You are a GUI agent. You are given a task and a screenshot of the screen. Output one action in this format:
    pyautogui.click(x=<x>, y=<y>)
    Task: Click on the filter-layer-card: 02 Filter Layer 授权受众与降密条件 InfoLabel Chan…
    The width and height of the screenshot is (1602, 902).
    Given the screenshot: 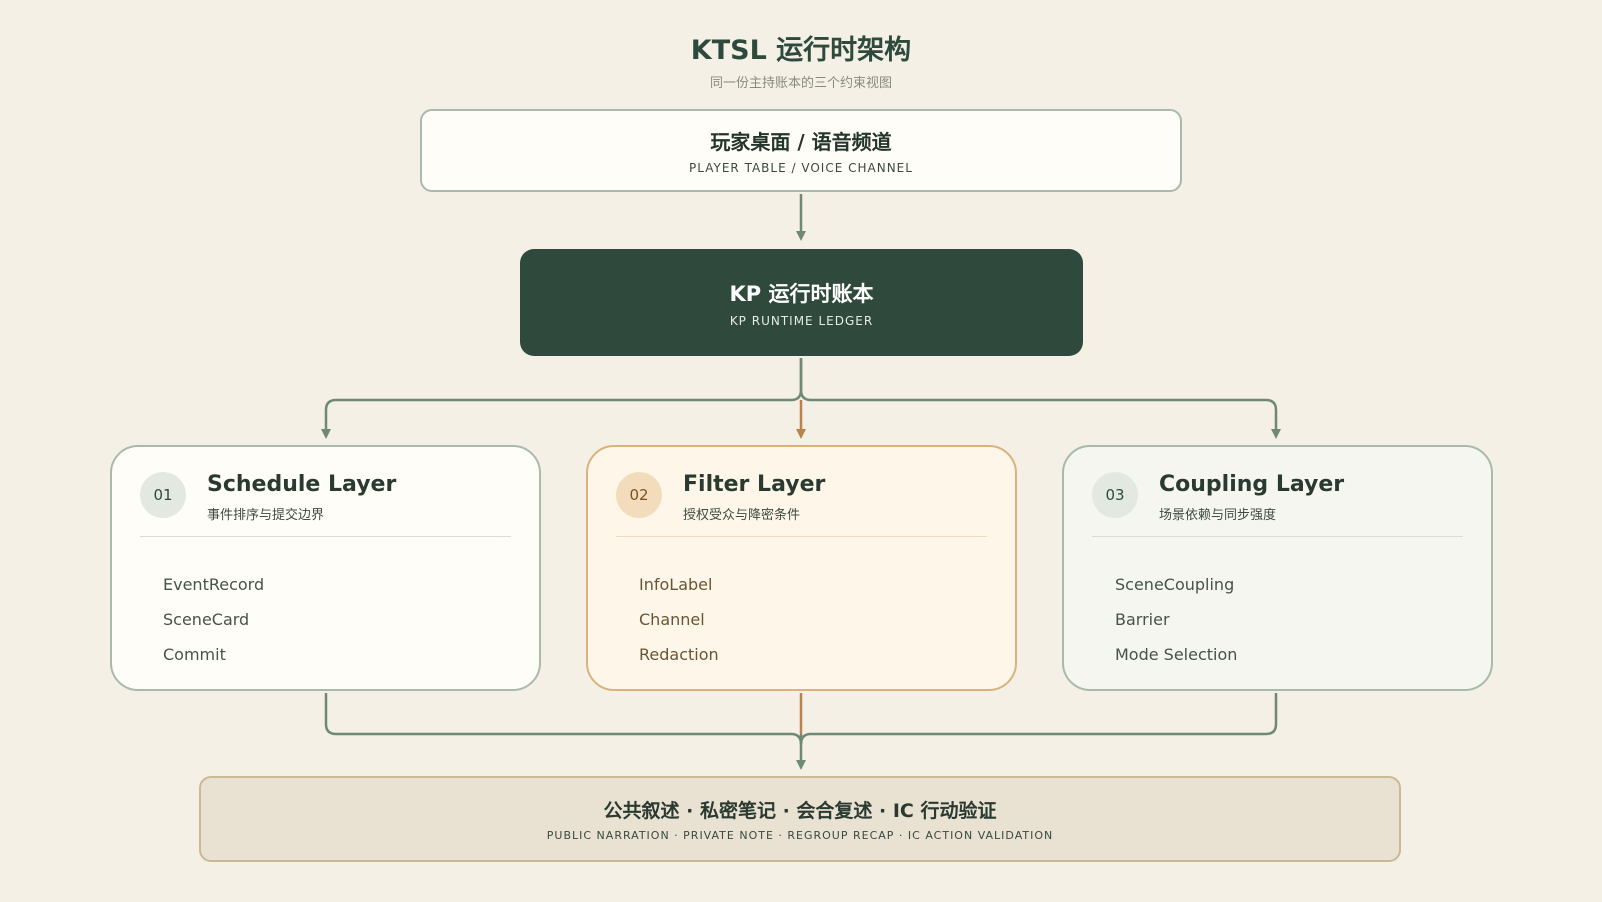 What is the action you would take?
    pyautogui.click(x=801, y=568)
    